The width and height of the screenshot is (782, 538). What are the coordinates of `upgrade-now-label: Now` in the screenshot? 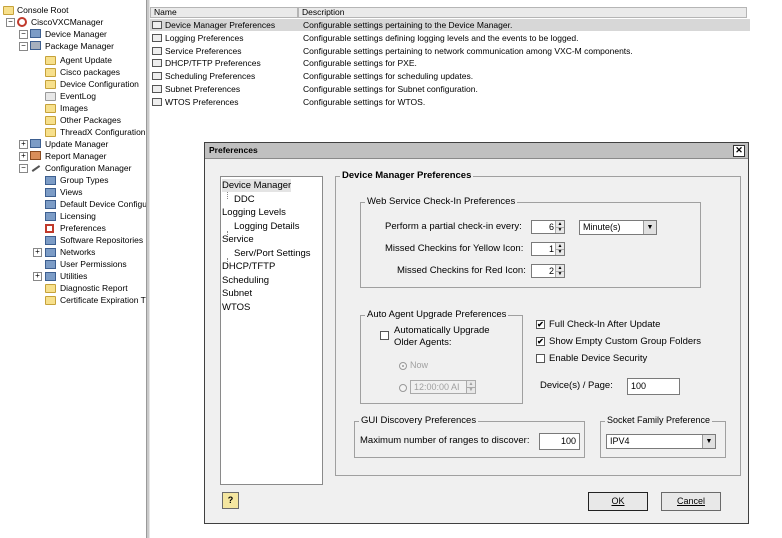 It's located at (419, 365).